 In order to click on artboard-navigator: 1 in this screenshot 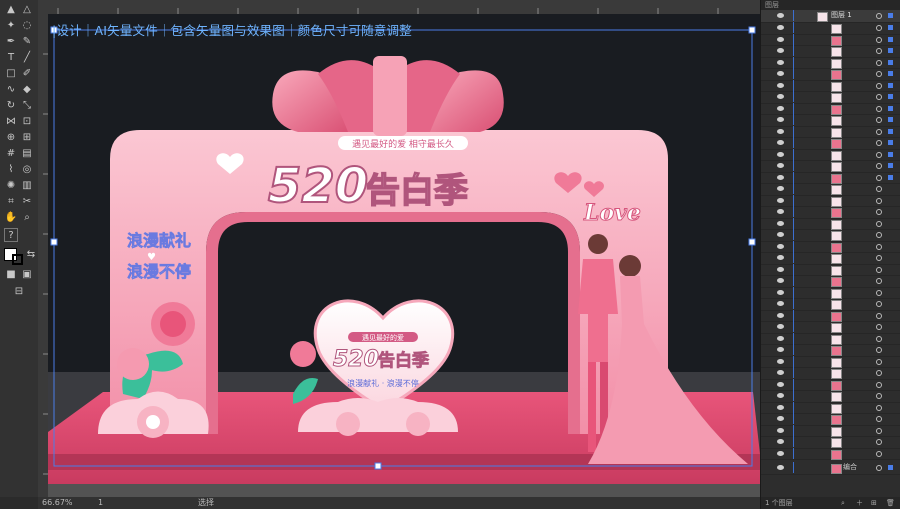, I will do `click(100, 503)`.